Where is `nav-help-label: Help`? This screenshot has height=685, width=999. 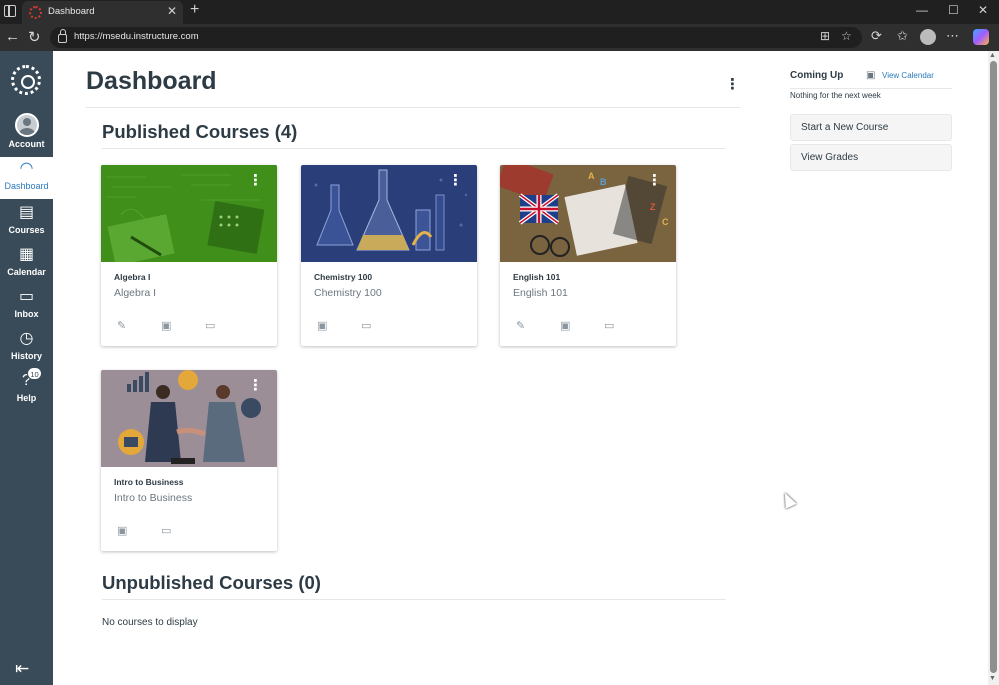
nav-help-label: Help is located at coordinates (26, 398).